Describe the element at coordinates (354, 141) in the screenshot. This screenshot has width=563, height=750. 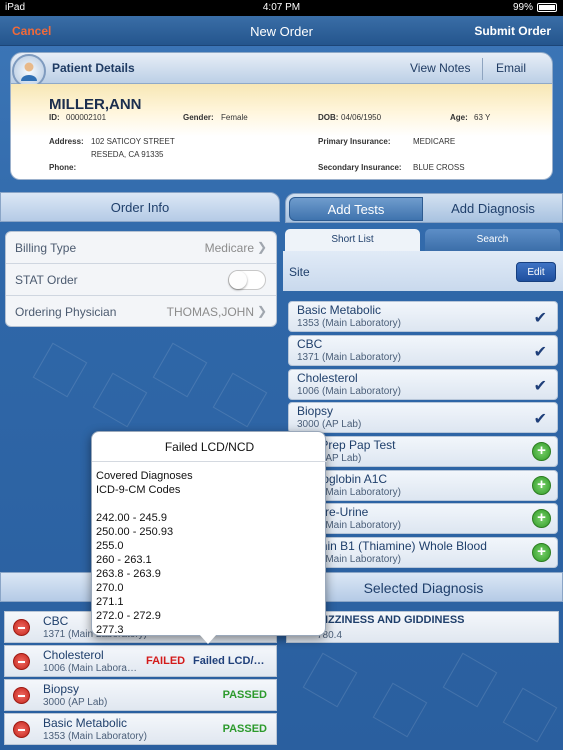
I see `primary-insurance-label: Primary Insurance:` at that location.